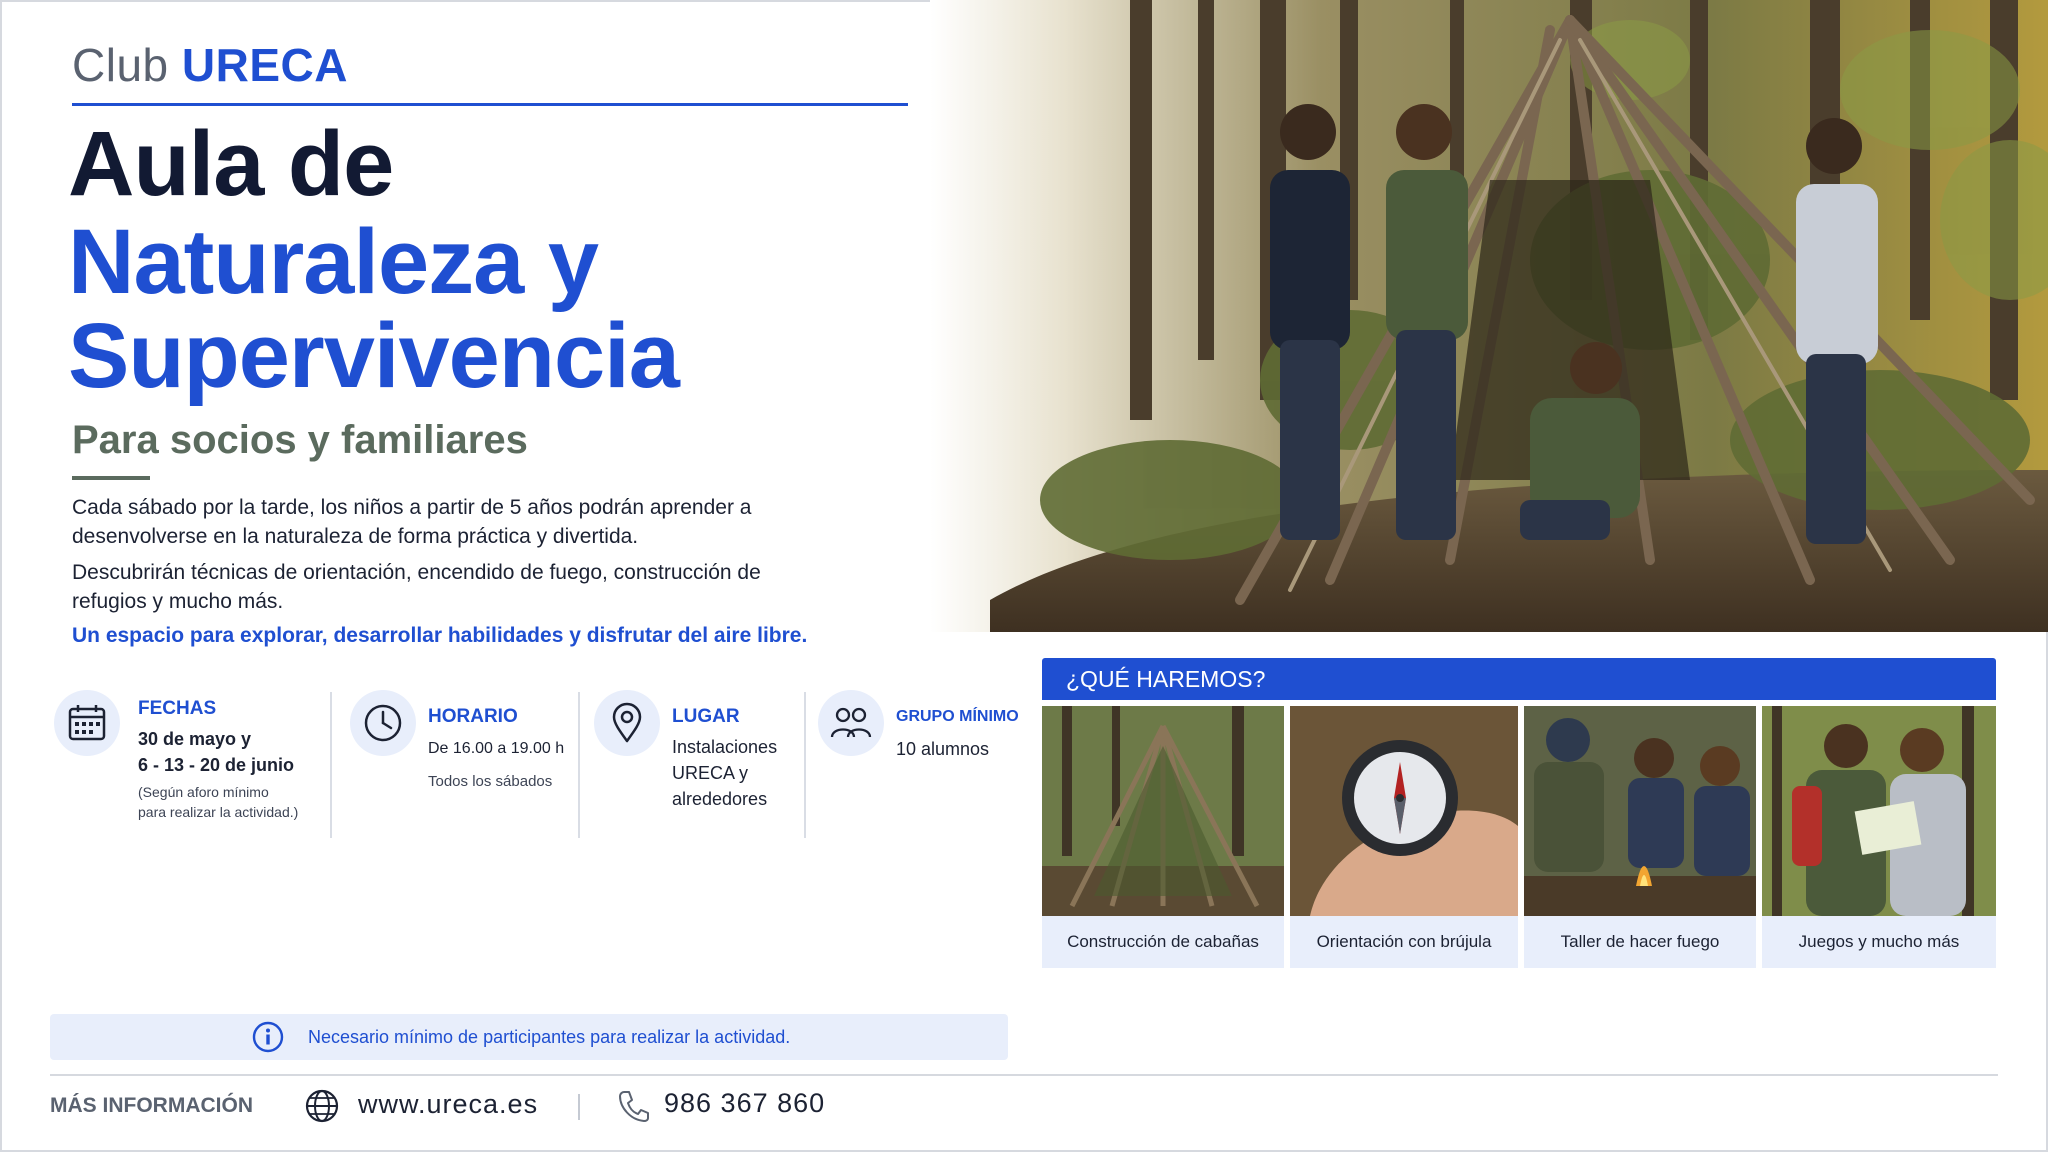  Describe the element at coordinates (706, 716) in the screenshot. I see `lugar-label: LUGAR` at that location.